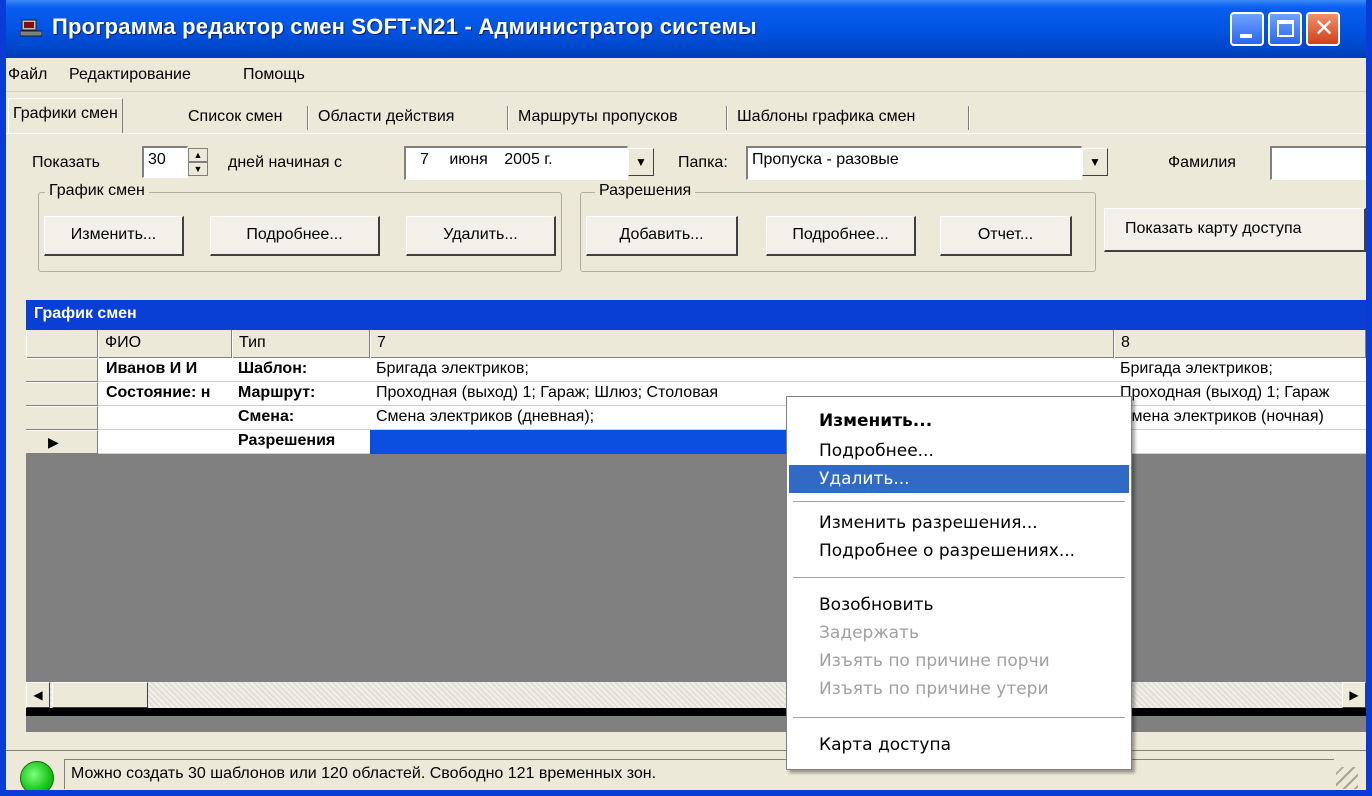 The height and width of the screenshot is (796, 1372). What do you see at coordinates (1318, 163) in the screenshot?
I see `surname-input` at bounding box center [1318, 163].